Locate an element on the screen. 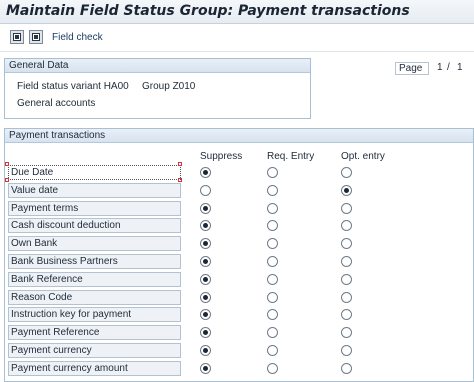 This screenshot has height=382, width=474. save-icon is located at coordinates (17, 37).